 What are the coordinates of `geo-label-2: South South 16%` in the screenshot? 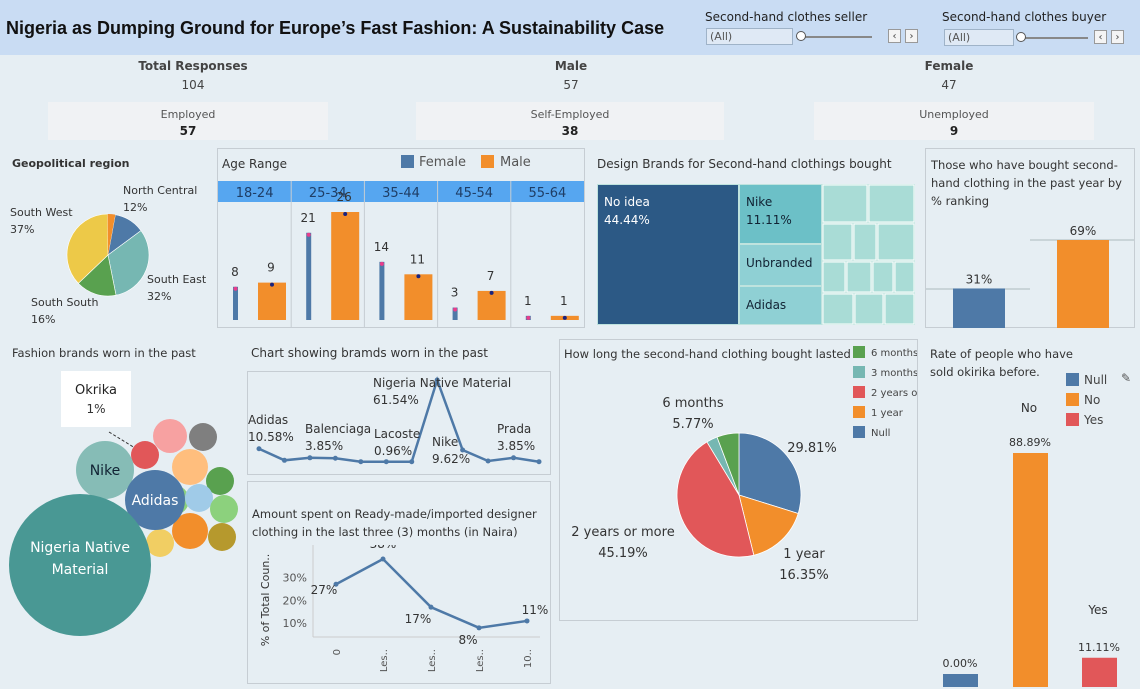 It's located at (64, 311).